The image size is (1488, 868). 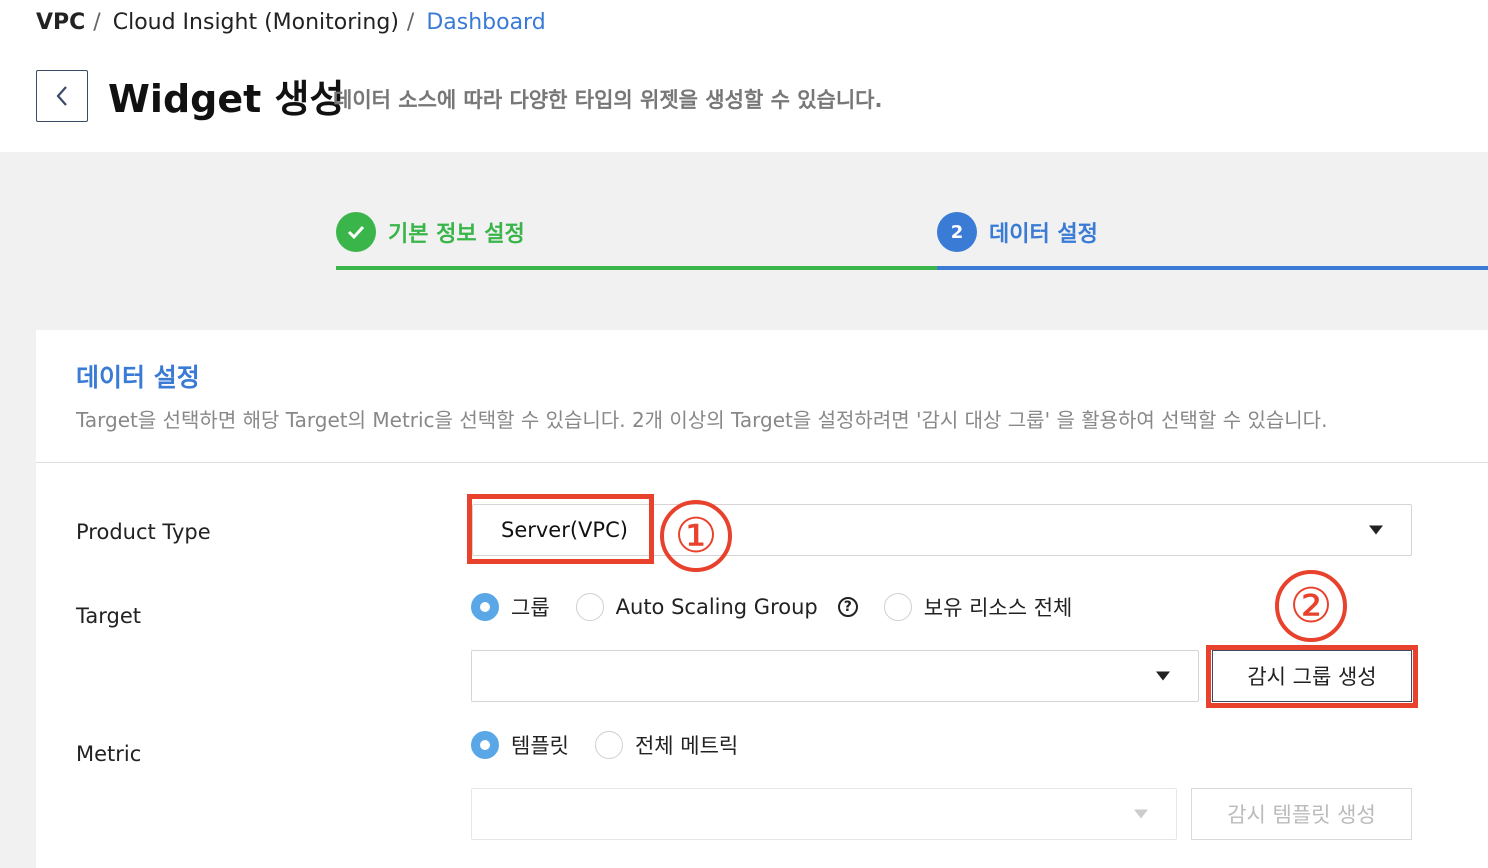 What do you see at coordinates (540, 746) in the screenshot?
I see `radio-label: 템플릿` at bounding box center [540, 746].